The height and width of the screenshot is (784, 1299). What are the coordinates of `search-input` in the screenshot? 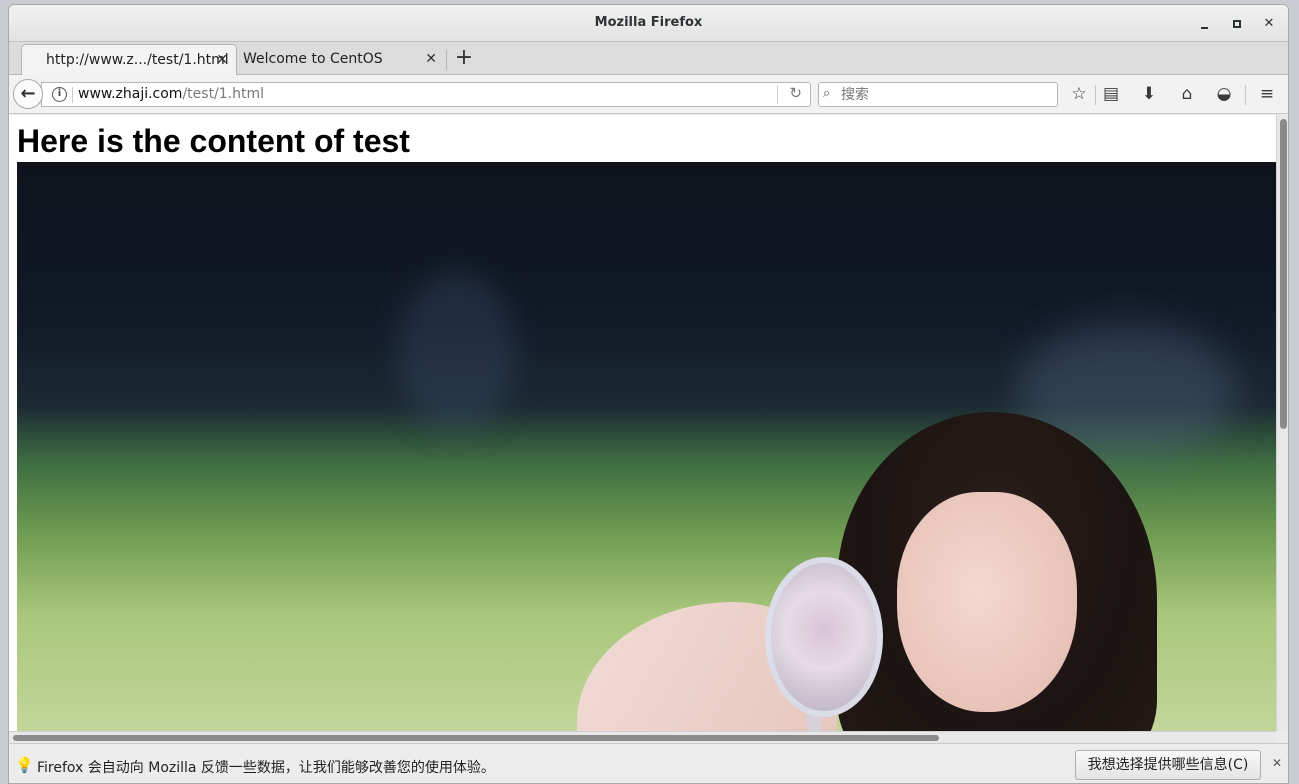 It's located at (946, 94).